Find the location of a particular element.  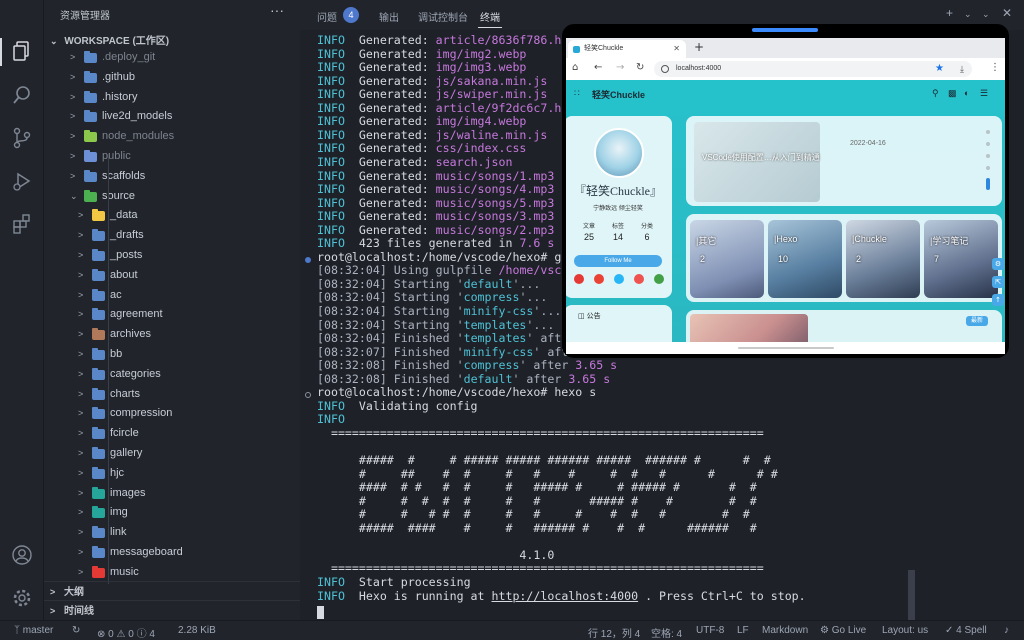

tree-item: > compression is located at coordinates (172, 414).